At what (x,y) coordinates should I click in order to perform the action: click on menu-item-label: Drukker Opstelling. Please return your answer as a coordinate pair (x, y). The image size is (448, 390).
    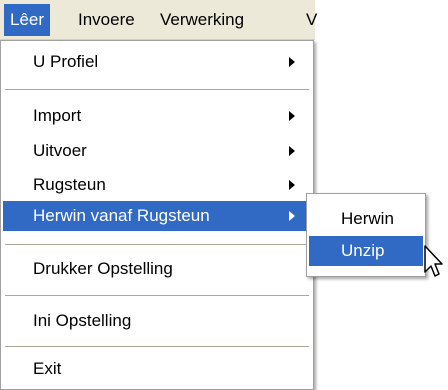
    Looking at the image, I should click on (103, 268).